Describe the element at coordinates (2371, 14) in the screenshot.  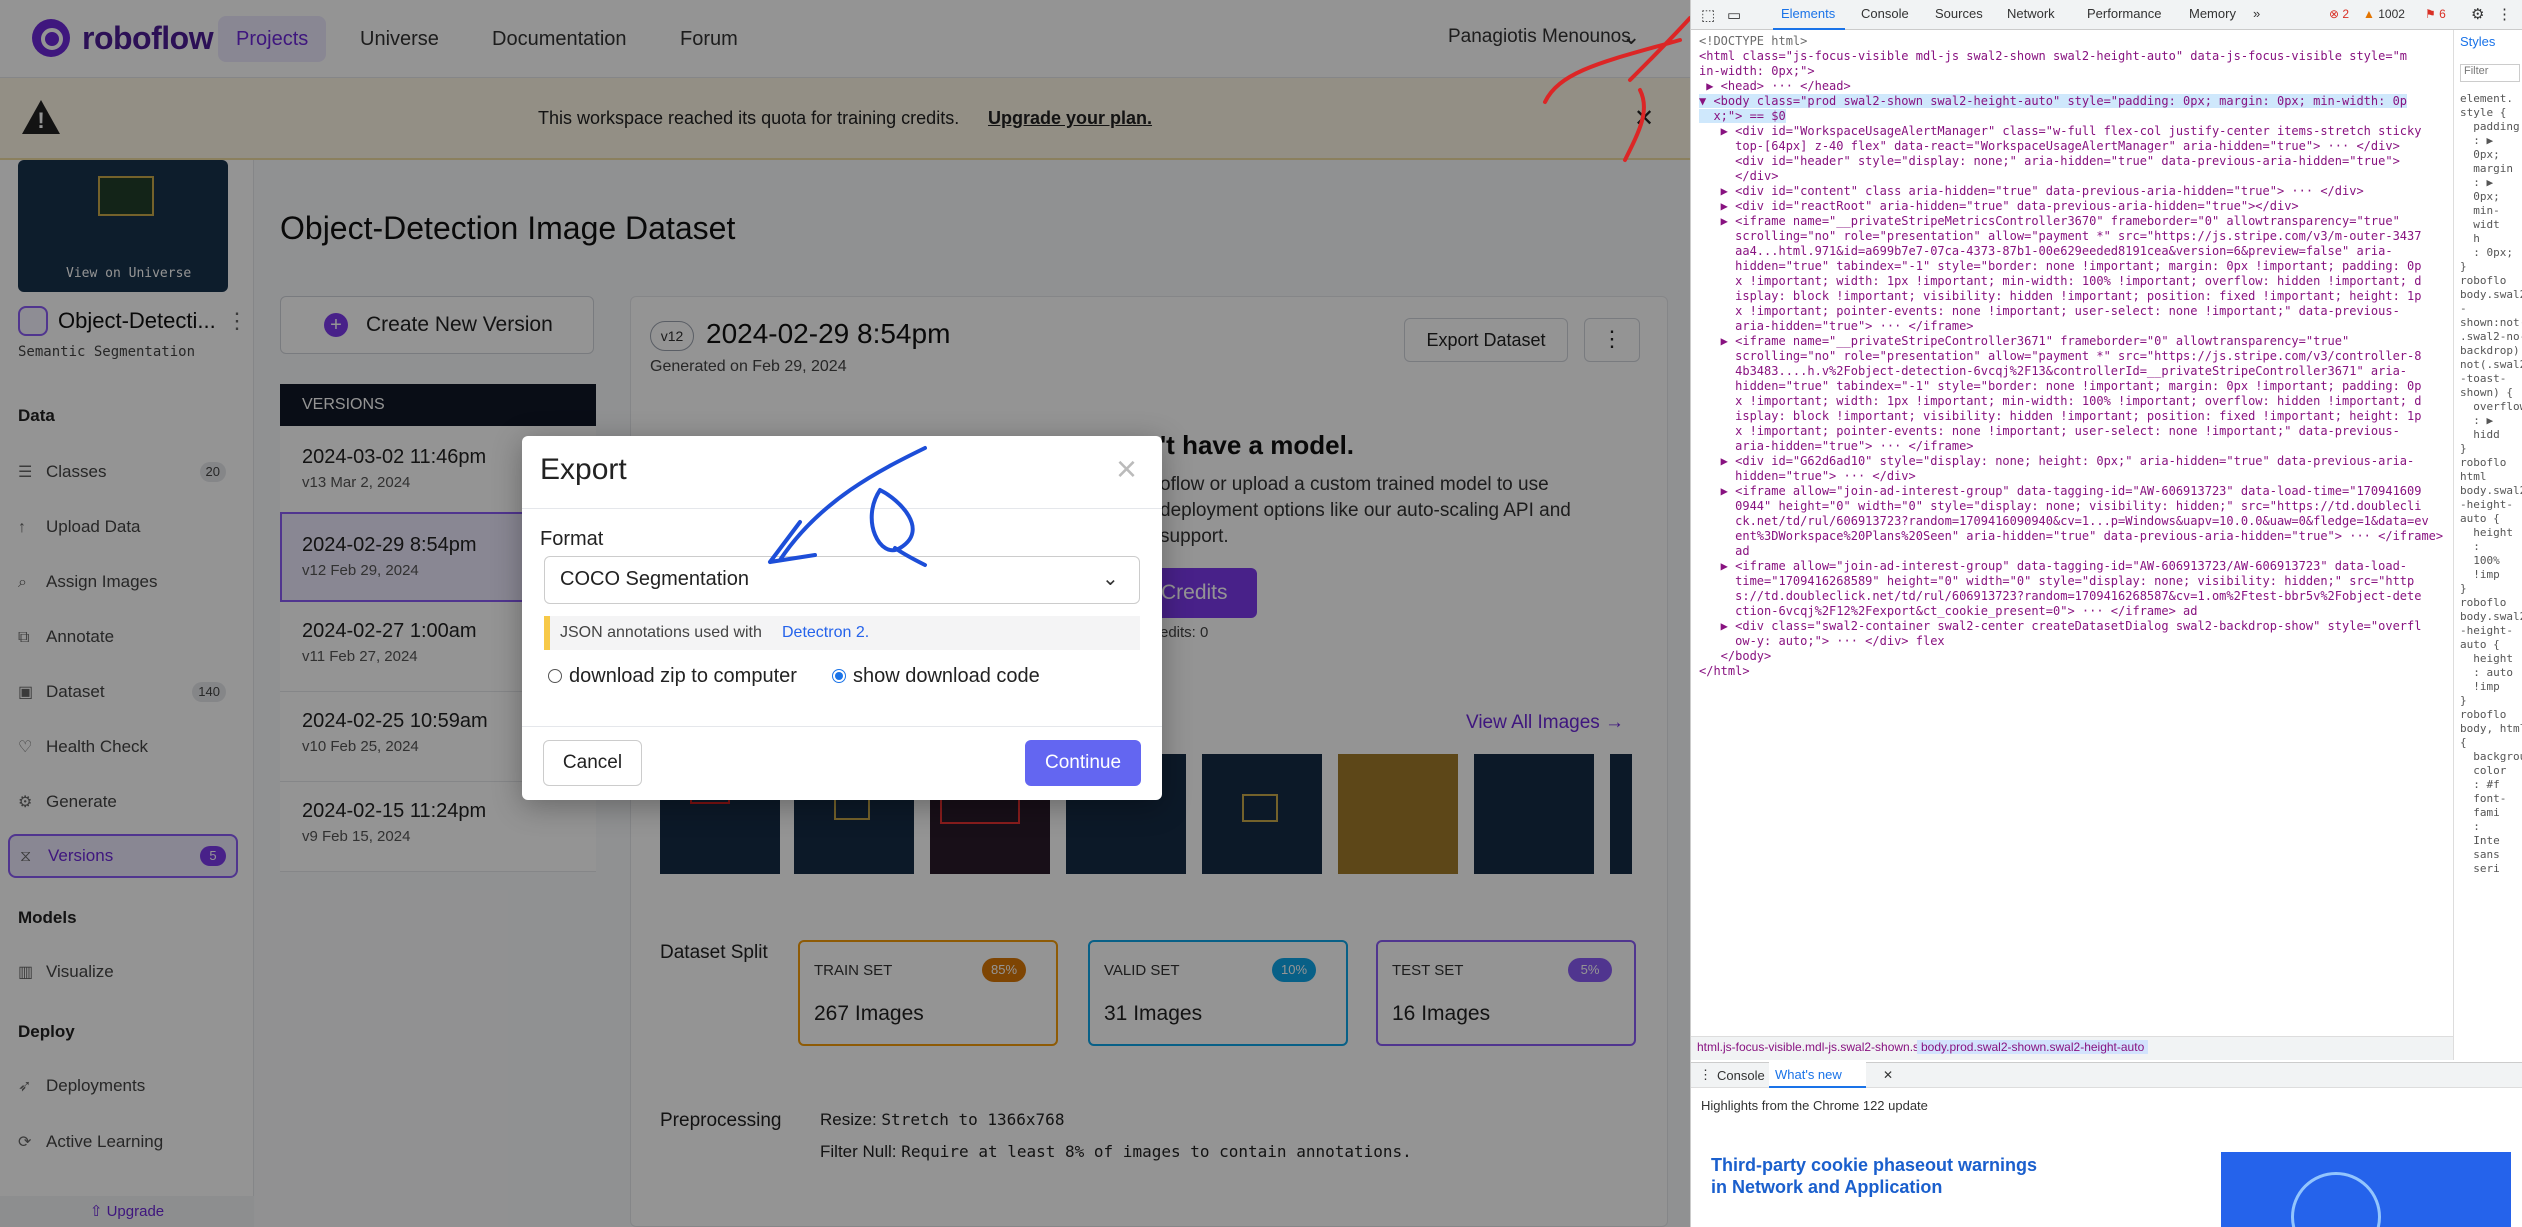
I see `warning-icon: ▲` at that location.